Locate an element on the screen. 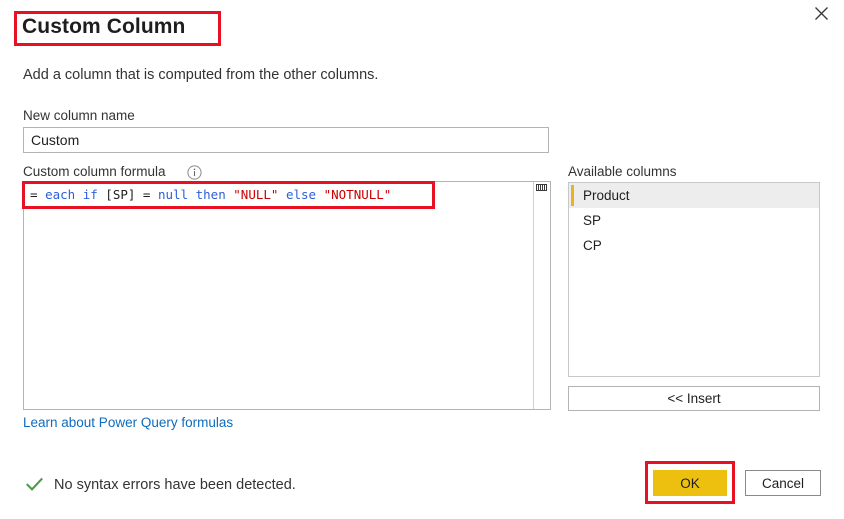  info-icon is located at coordinates (194, 172).